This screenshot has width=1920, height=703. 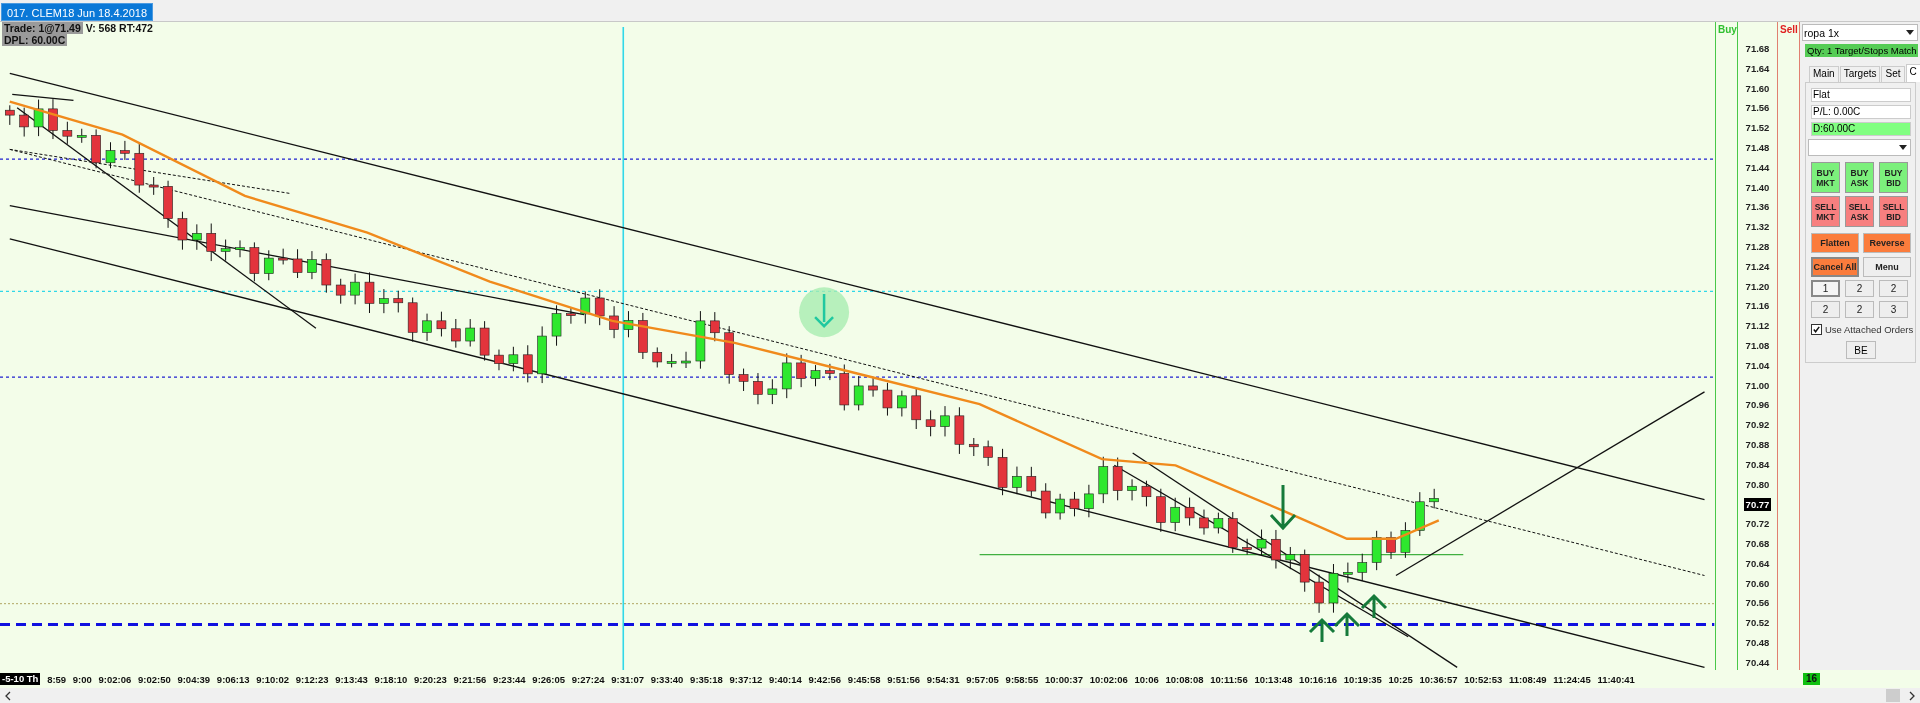 What do you see at coordinates (1824, 74) in the screenshot?
I see `panel-tab: Main` at bounding box center [1824, 74].